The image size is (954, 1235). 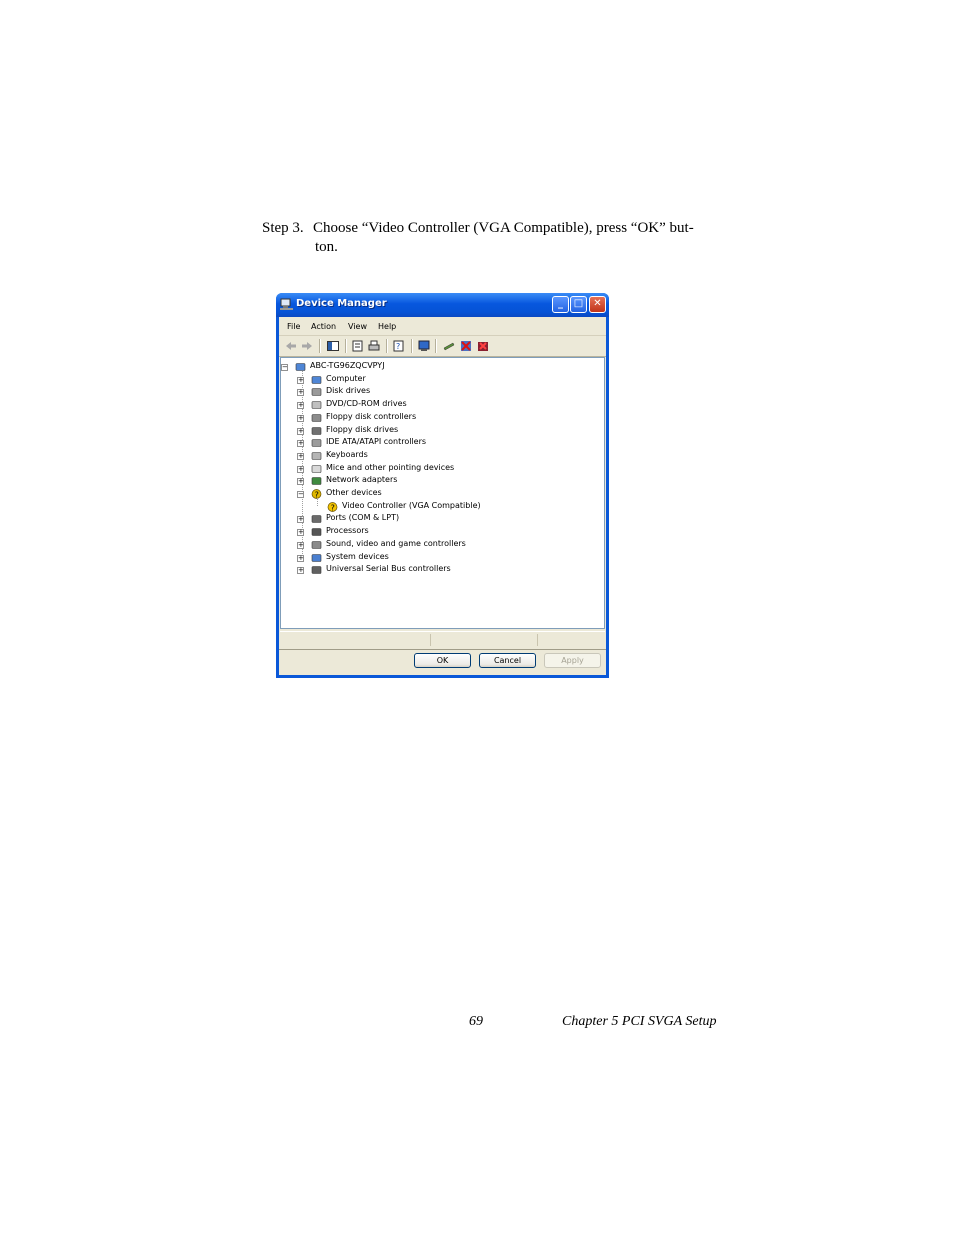 What do you see at coordinates (316, 430) in the screenshot?
I see `floppy-drive-icon` at bounding box center [316, 430].